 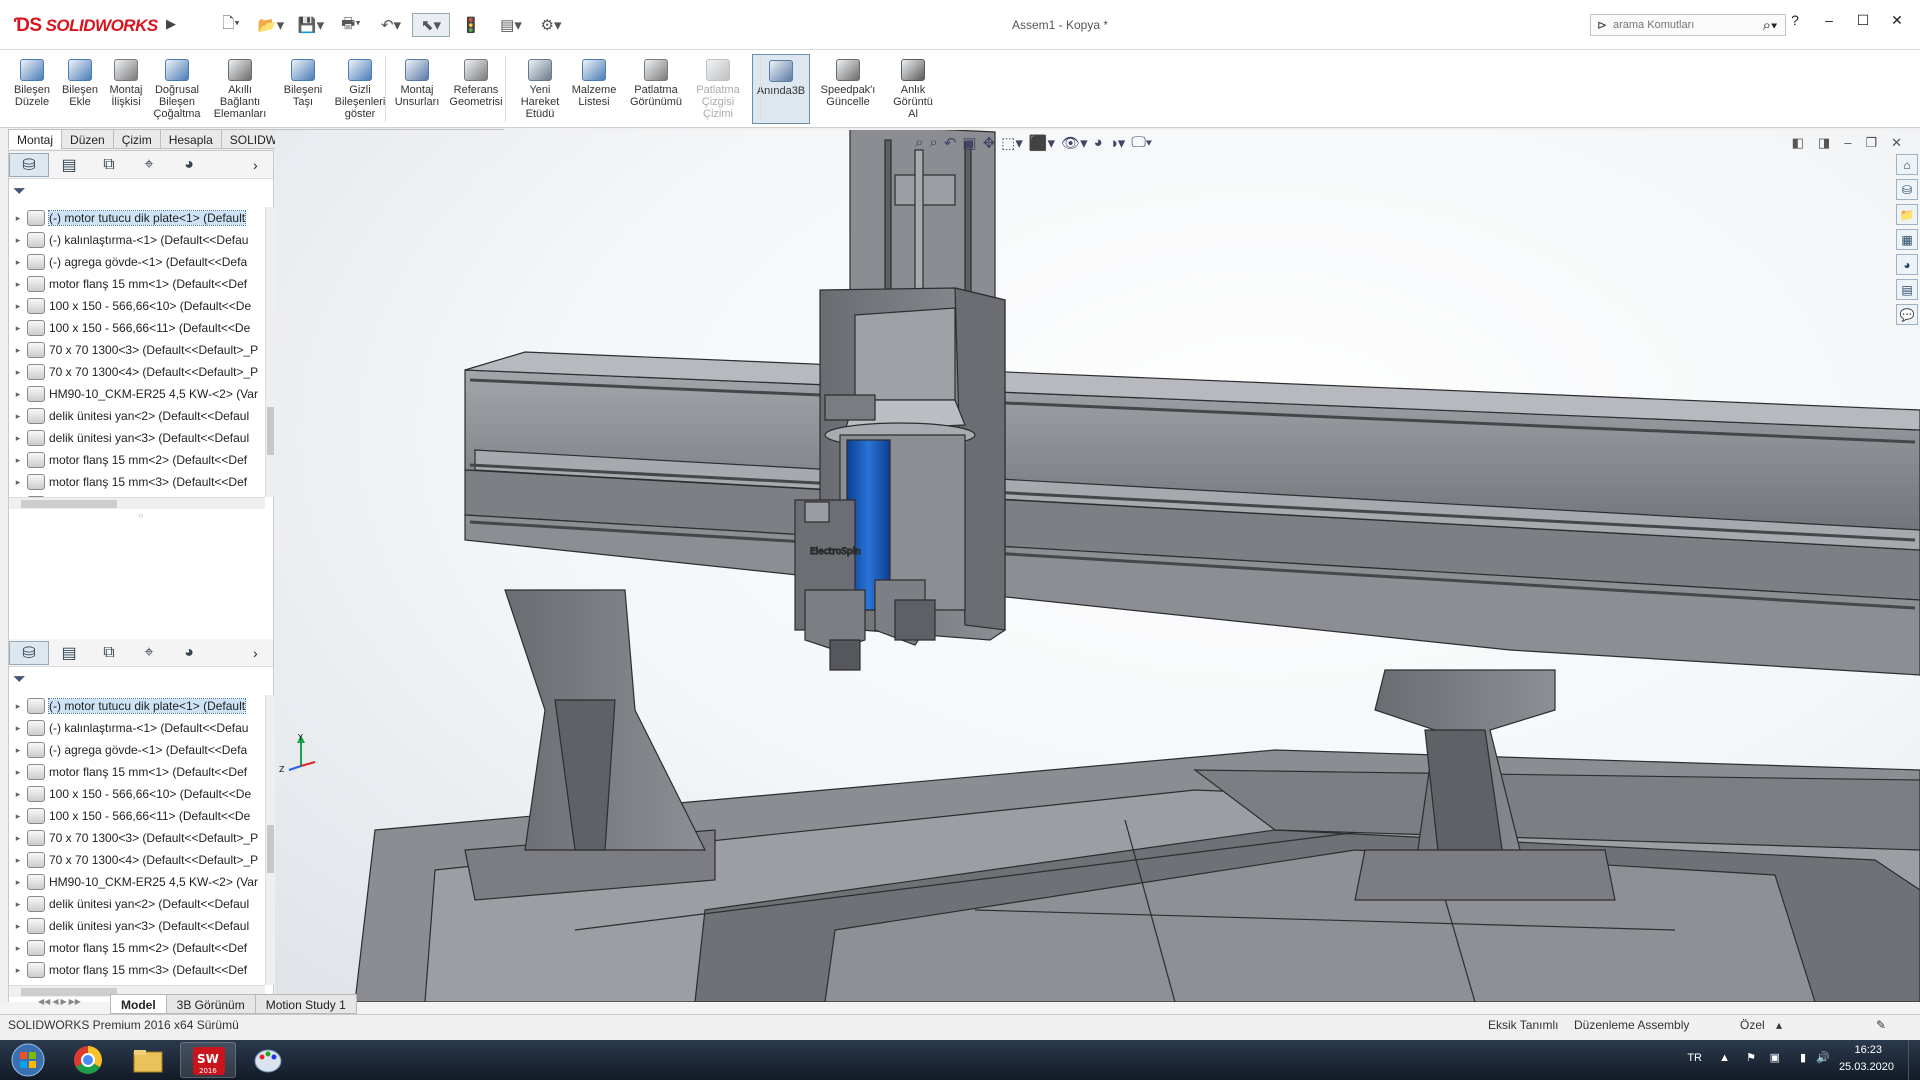 What do you see at coordinates (1042, 143) in the screenshot?
I see `display-style-icon: ⬛▾` at bounding box center [1042, 143].